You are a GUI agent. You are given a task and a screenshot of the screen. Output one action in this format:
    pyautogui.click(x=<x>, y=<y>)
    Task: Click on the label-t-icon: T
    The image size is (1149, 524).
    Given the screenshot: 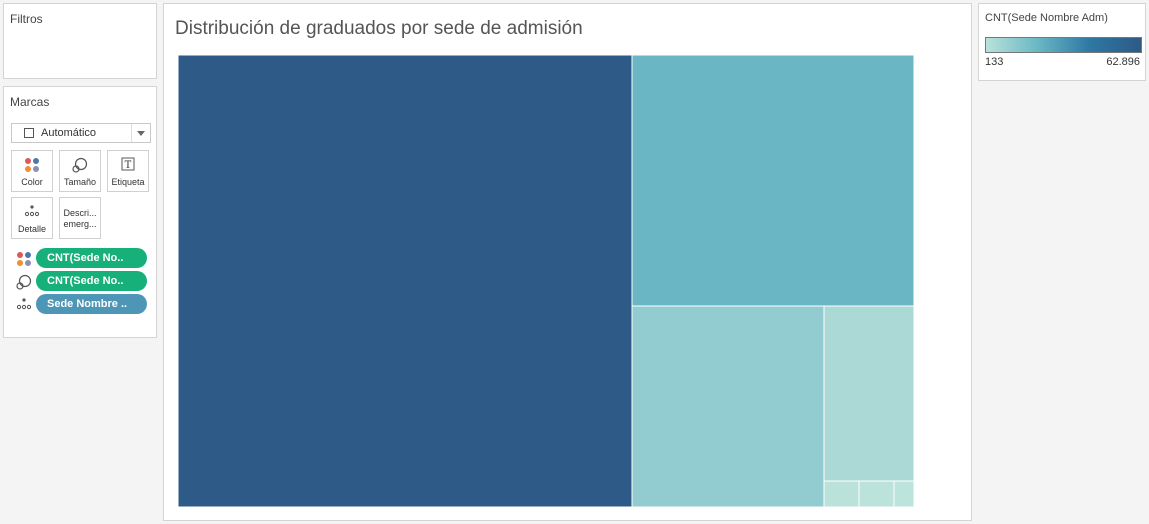 What is the action you would take?
    pyautogui.click(x=128, y=164)
    